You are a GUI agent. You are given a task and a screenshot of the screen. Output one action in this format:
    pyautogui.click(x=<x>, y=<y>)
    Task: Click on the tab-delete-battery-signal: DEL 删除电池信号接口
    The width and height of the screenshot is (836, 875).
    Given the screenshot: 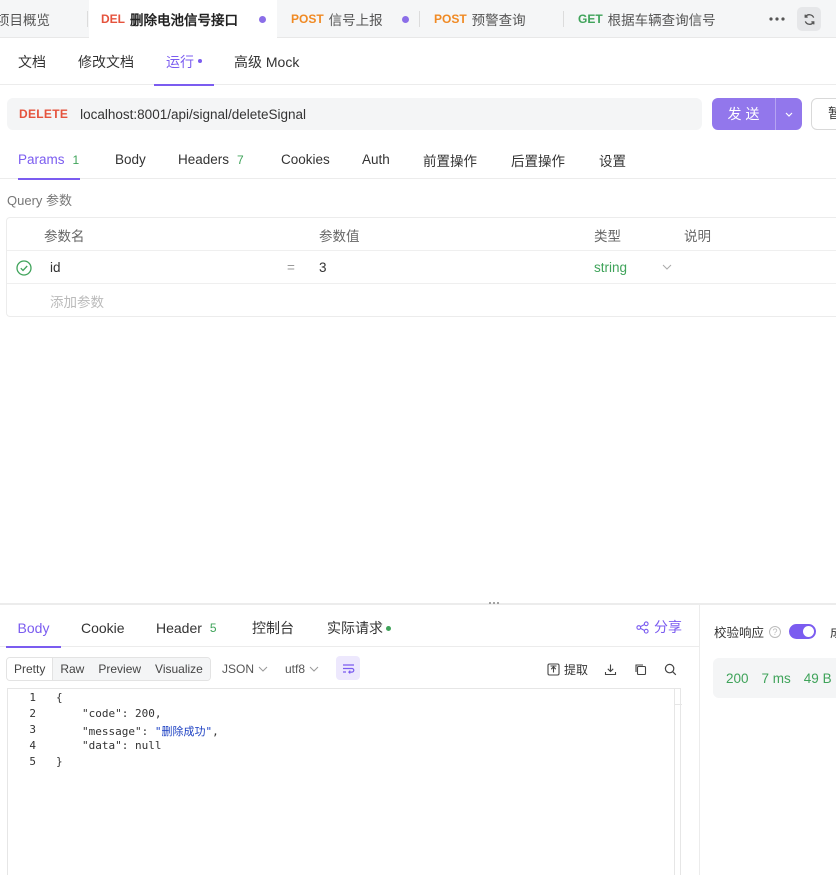 What is the action you would take?
    pyautogui.click(x=183, y=19)
    